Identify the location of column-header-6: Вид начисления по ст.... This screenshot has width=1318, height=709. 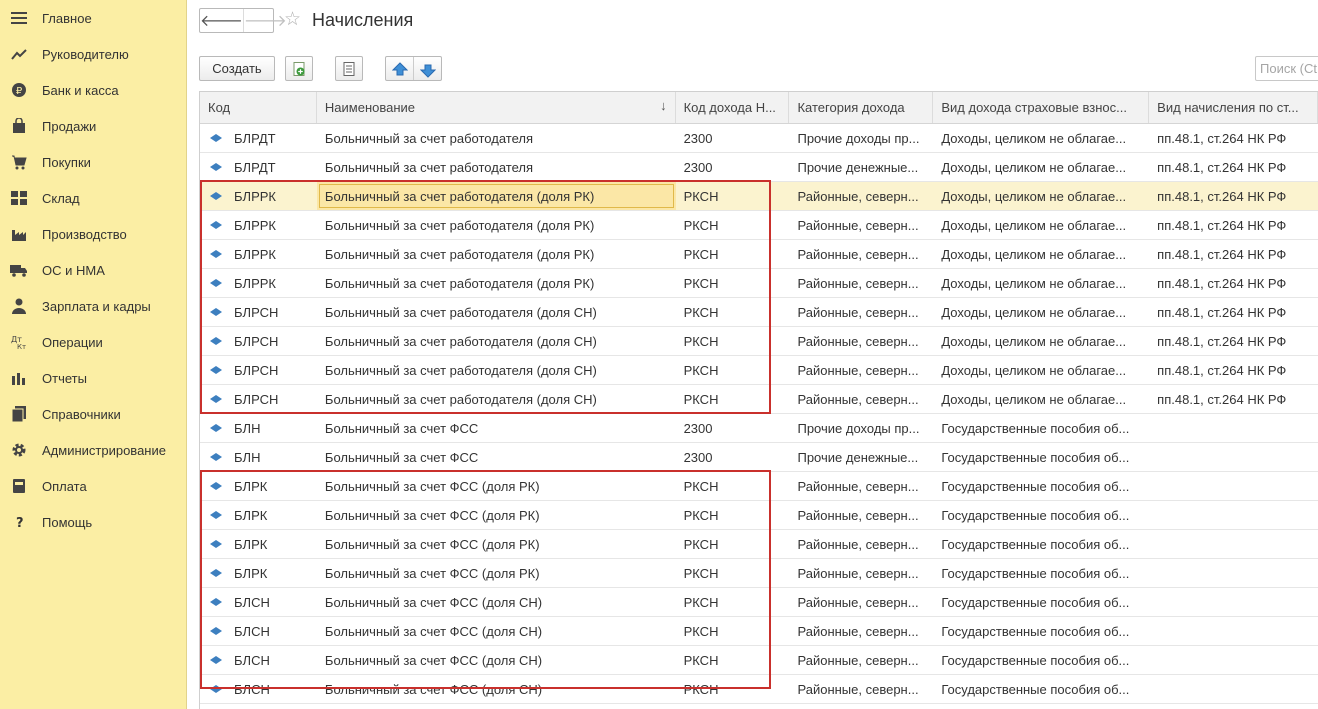
(1233, 107).